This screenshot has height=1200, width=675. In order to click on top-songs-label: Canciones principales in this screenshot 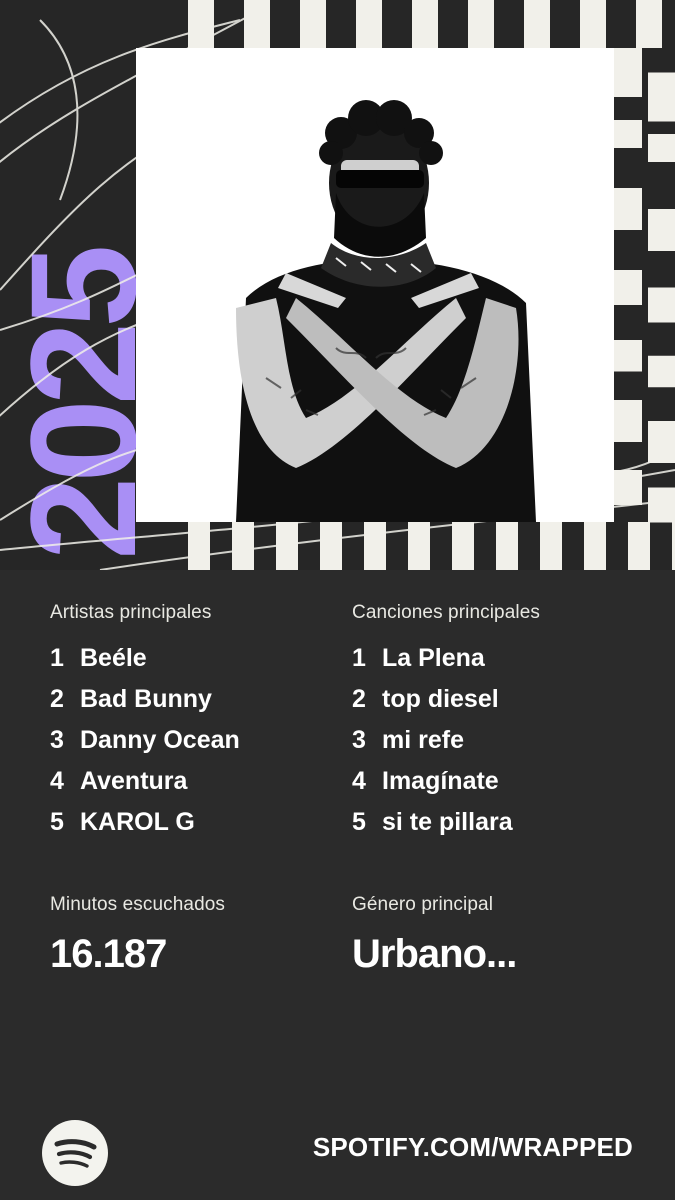, I will do `click(446, 612)`.